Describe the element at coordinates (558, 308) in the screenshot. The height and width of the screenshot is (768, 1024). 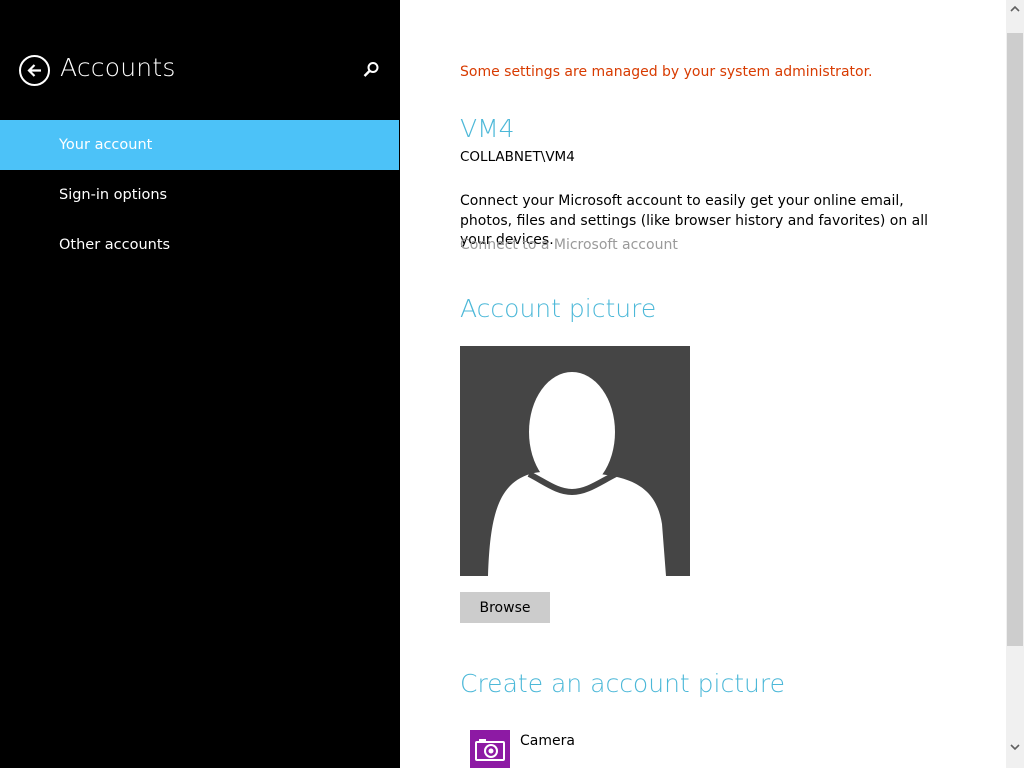
I see `account-picture-heading: Account picture` at that location.